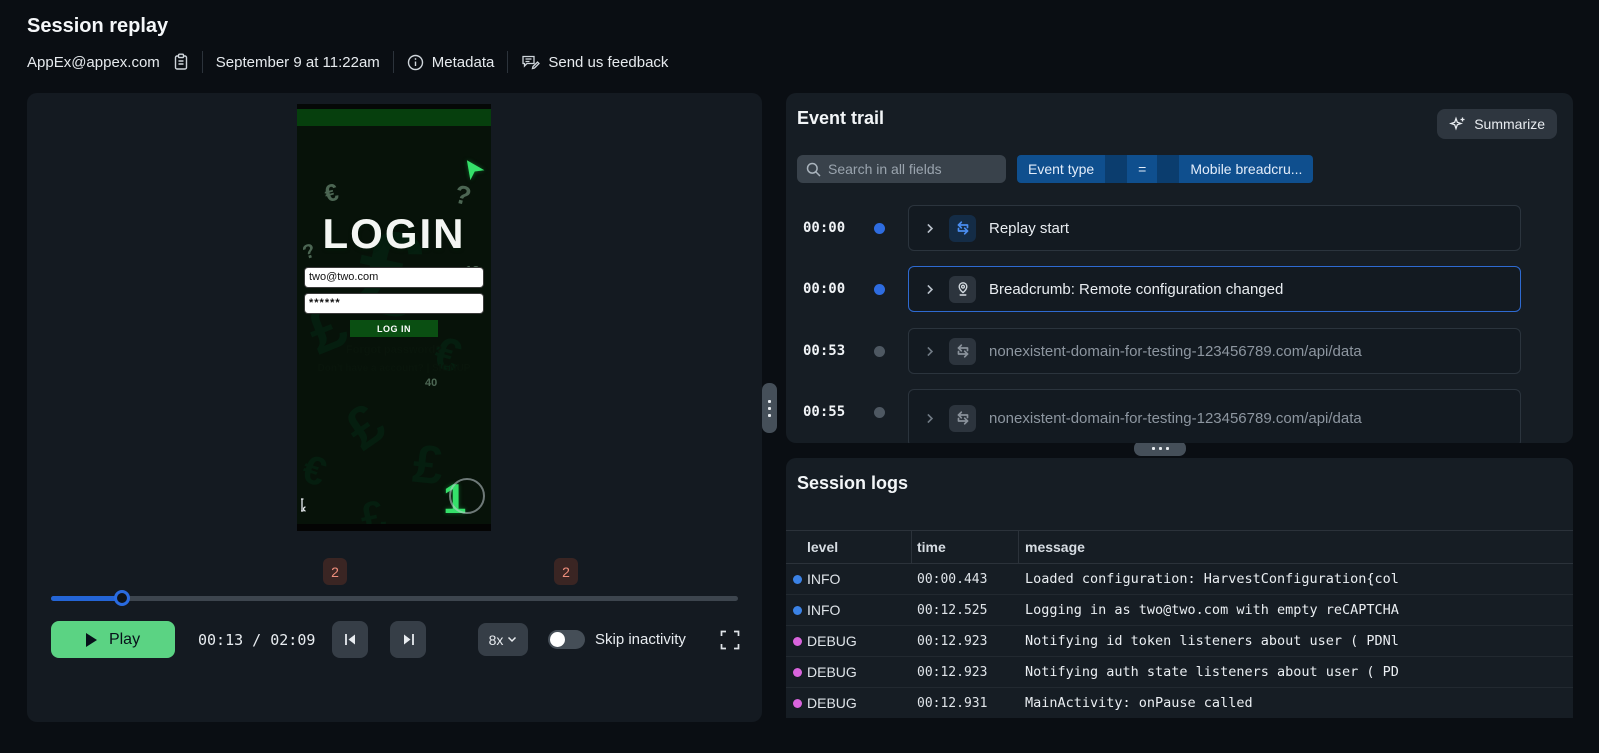 Image resolution: width=1599 pixels, height=753 pixels. Describe the element at coordinates (394, 350) in the screenshot. I see `forgot-password-link: Forgot password?` at that location.